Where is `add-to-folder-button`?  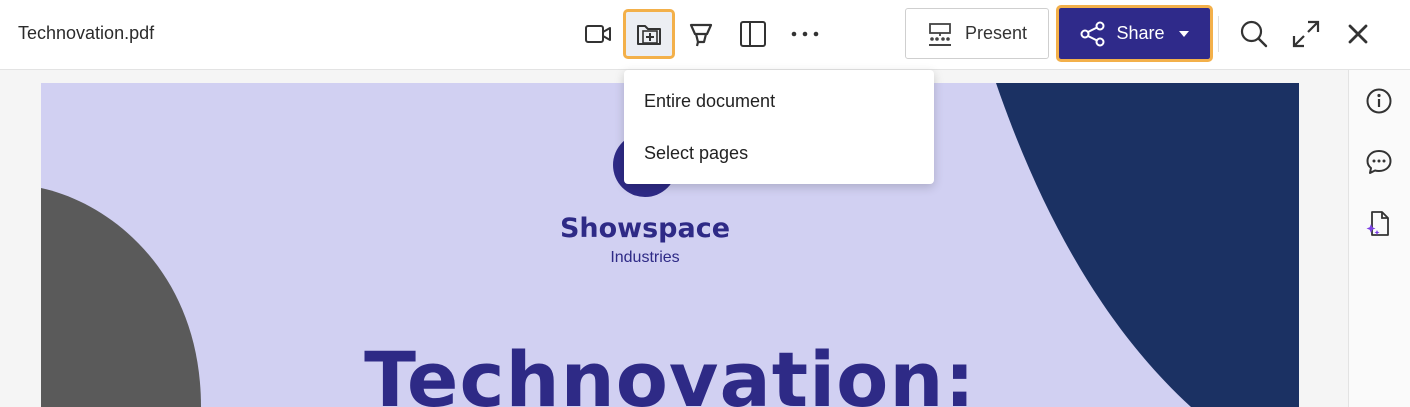 add-to-folder-button is located at coordinates (649, 34).